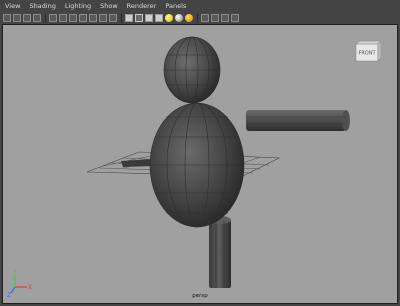  I want to click on shadows-icon, so click(179, 18).